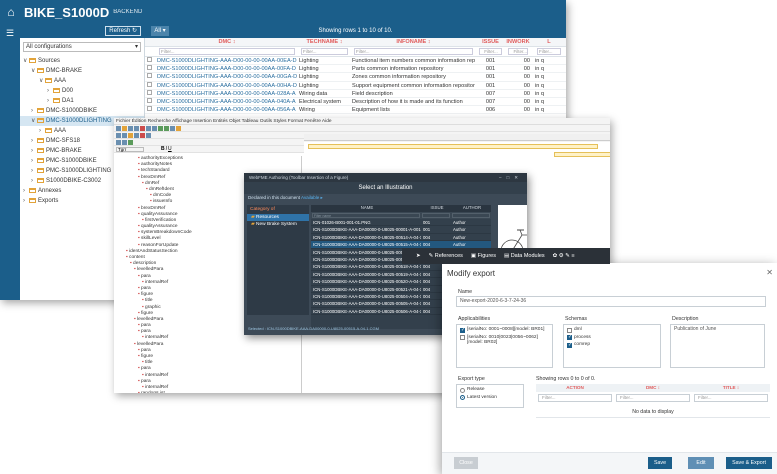 Image resolution: width=777 pixels, height=474 pixels. What do you see at coordinates (462, 390) in the screenshot?
I see `radio-button` at bounding box center [462, 390].